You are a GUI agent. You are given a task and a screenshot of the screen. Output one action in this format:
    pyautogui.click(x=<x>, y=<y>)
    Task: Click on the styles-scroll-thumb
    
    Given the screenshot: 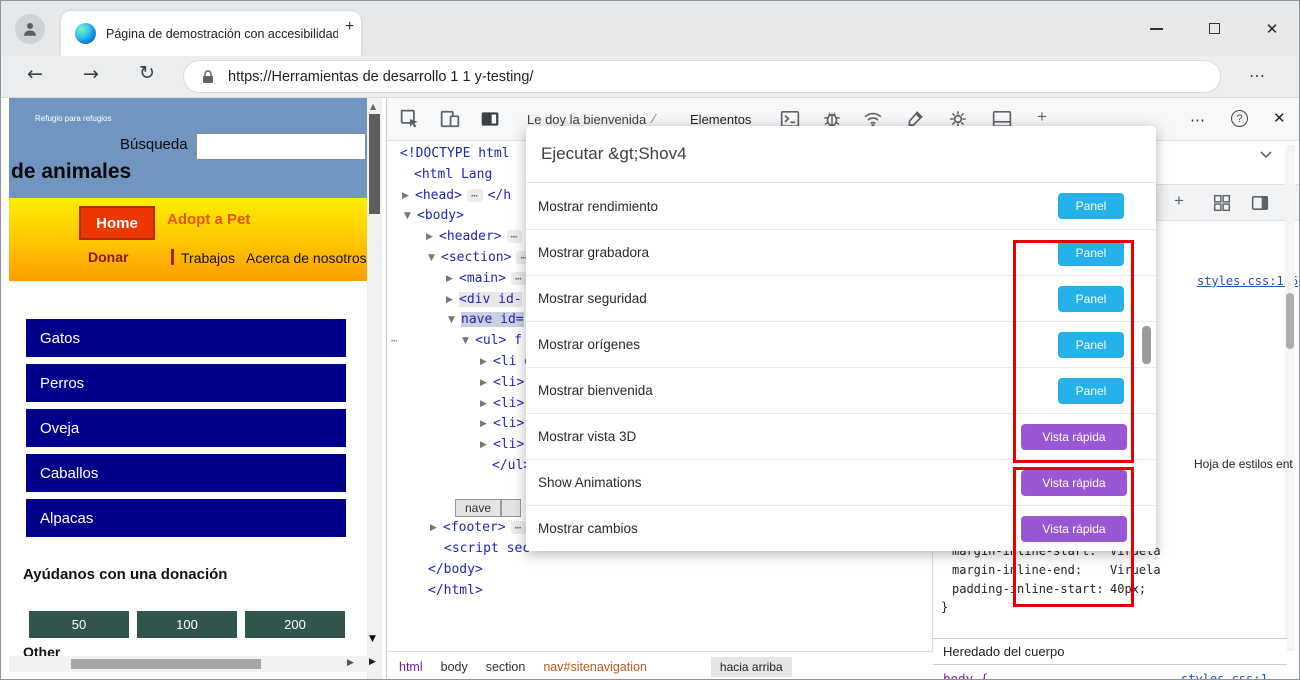 What is the action you would take?
    pyautogui.click(x=1290, y=321)
    